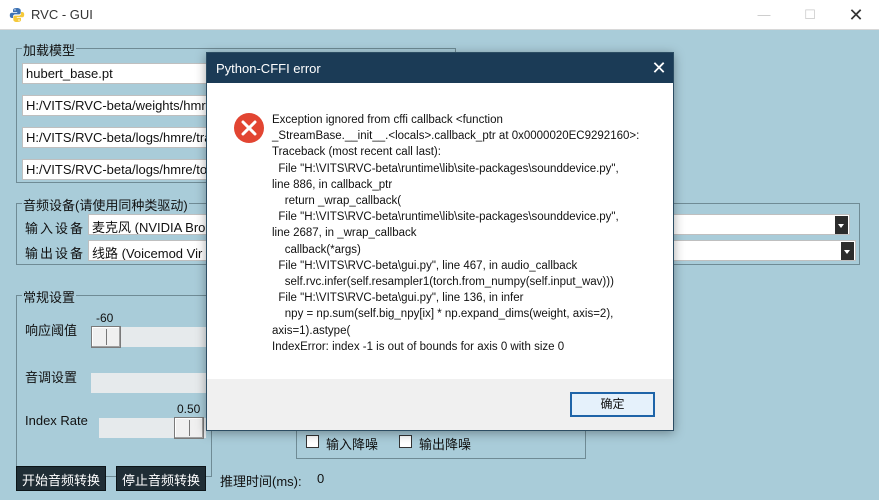  What do you see at coordinates (61, 478) in the screenshot?
I see `start-conversion-button: 开始音频转换` at bounding box center [61, 478].